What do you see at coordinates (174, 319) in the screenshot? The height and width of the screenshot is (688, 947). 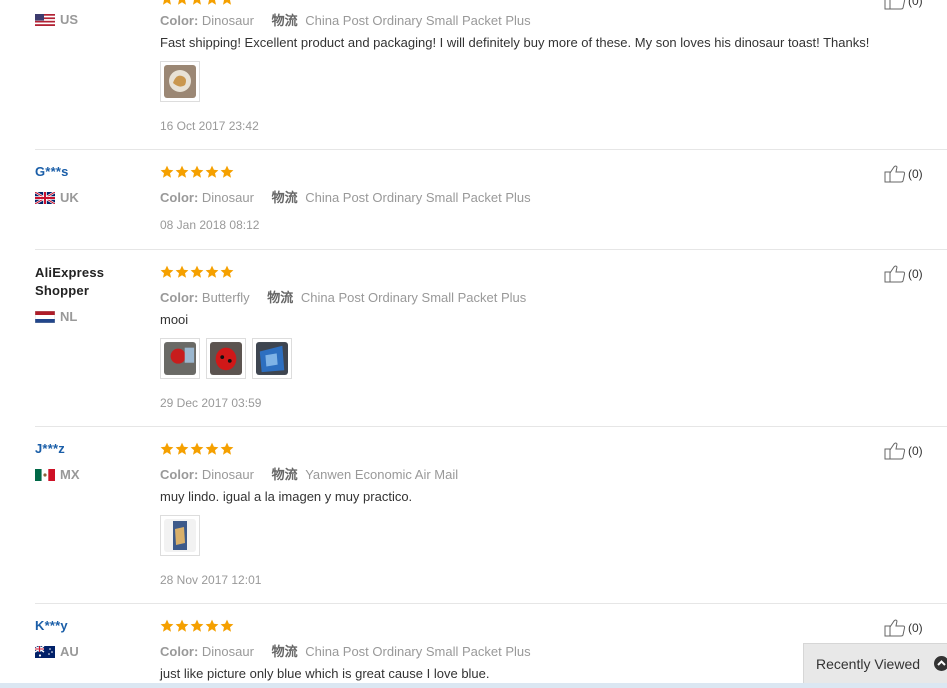 I see `review-text: mooi` at bounding box center [174, 319].